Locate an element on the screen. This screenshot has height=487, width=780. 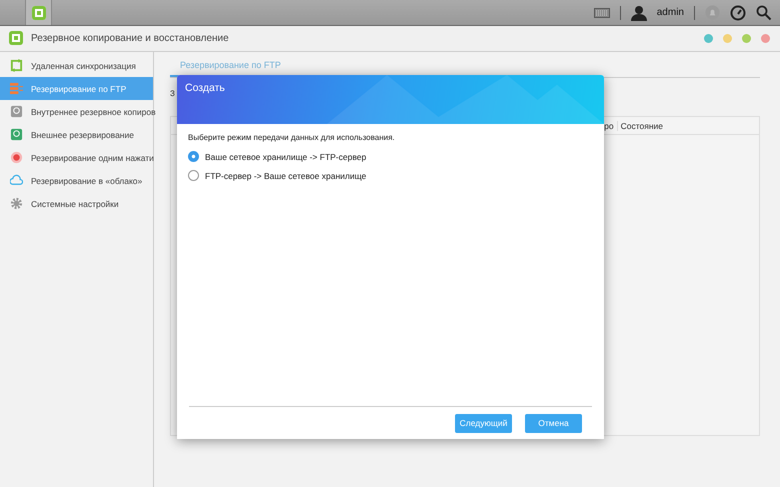
prompt-text: Выберите режим передачи данных для использования. is located at coordinates (292, 137).